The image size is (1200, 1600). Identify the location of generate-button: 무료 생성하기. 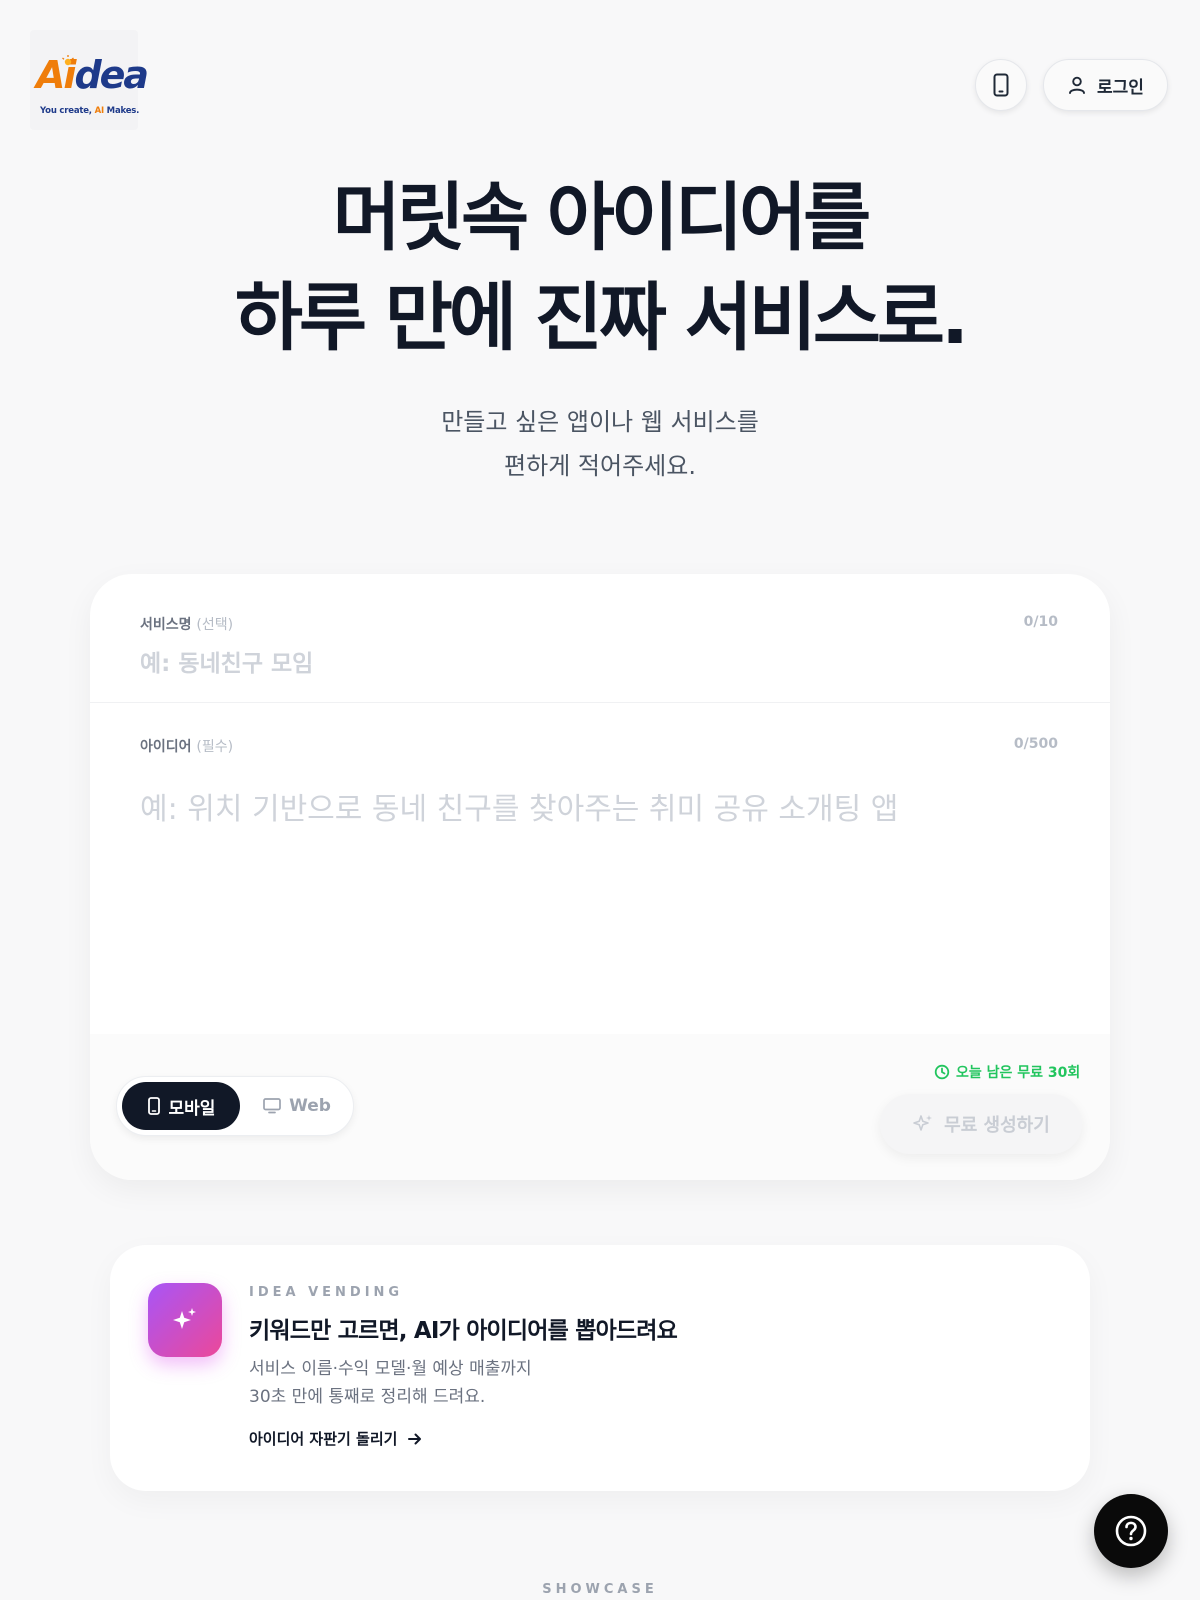
(981, 1124).